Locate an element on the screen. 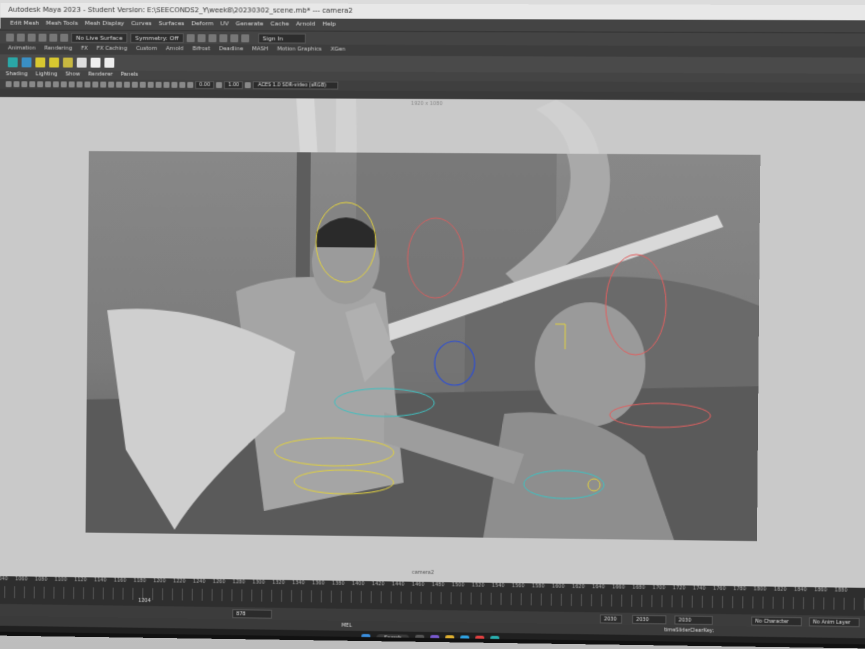 This screenshot has width=865, height=649. shelf-tab-animation: Animation is located at coordinates (22, 48).